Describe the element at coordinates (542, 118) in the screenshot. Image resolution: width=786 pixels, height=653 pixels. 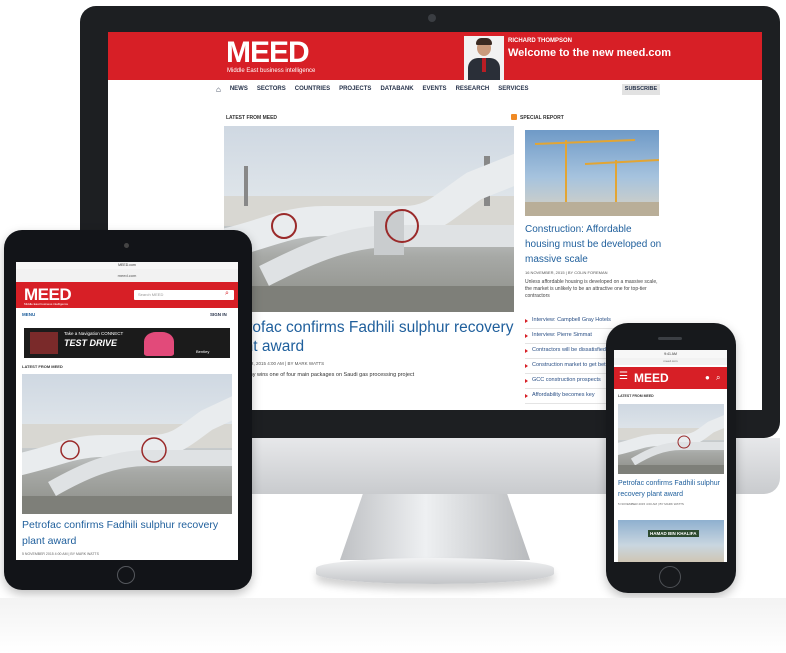
I see `special-report-heading: SPECIAL REPORT` at that location.